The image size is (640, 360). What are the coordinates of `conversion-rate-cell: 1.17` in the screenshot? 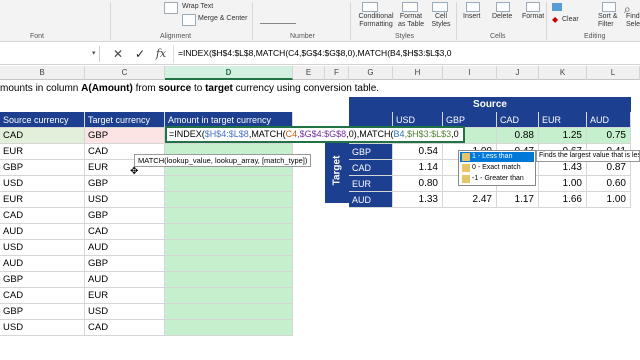 It's located at (518, 200).